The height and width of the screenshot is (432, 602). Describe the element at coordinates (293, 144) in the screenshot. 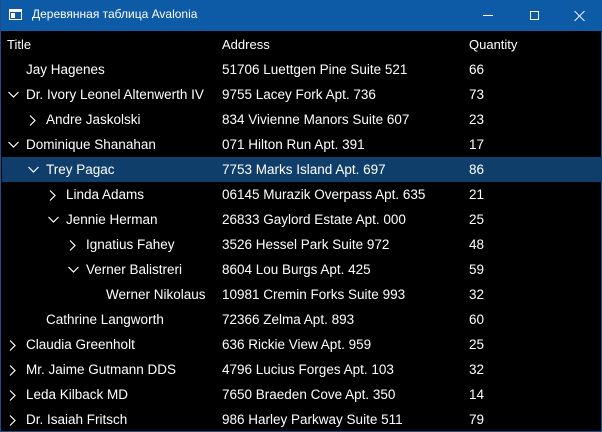

I see `cell-address: 071 Hilton Run Apt. 391` at that location.